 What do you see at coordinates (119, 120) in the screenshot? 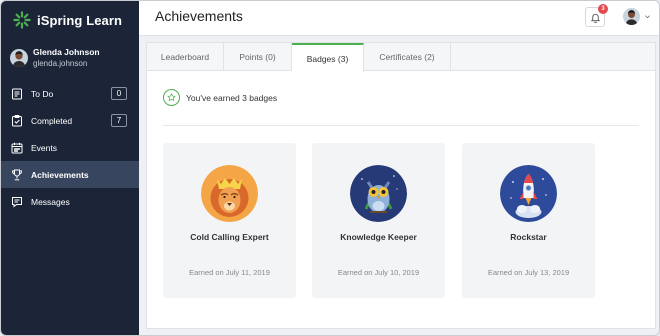
I see `completed-count-badge: 7` at bounding box center [119, 120].